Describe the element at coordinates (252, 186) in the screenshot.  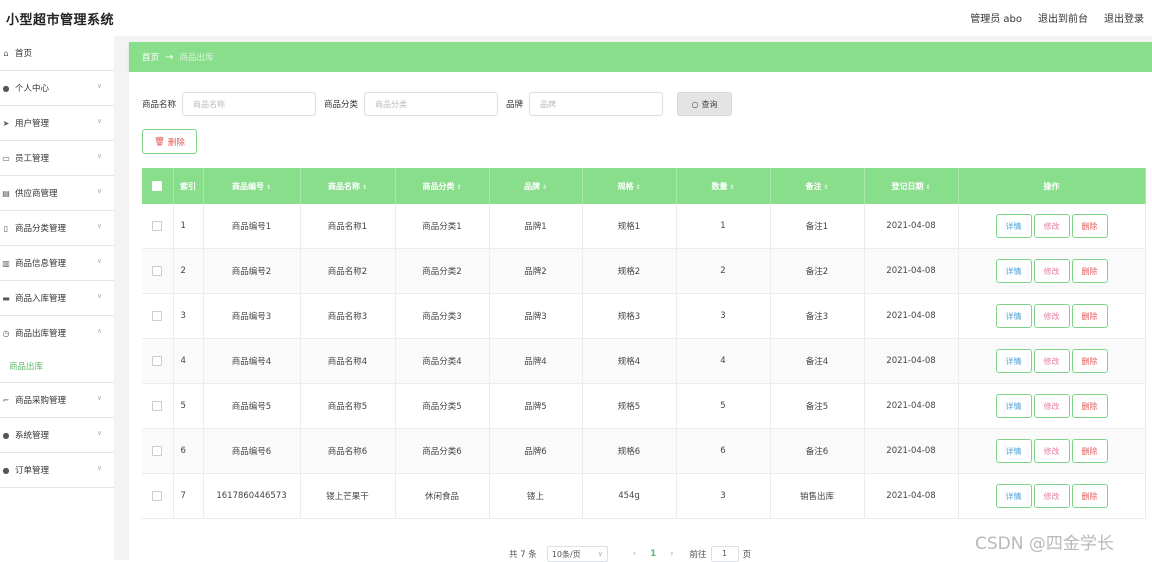
I see `column-header: 商品编号 ⇕` at that location.